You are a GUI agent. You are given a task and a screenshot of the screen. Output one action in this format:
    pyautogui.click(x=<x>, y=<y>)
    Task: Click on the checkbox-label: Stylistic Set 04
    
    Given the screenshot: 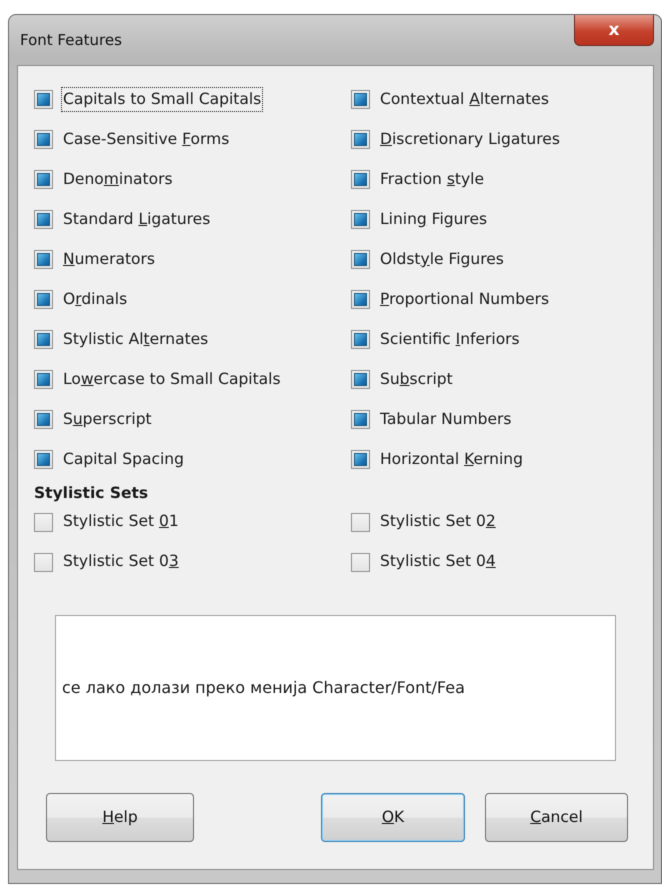 What is the action you would take?
    pyautogui.click(x=438, y=562)
    